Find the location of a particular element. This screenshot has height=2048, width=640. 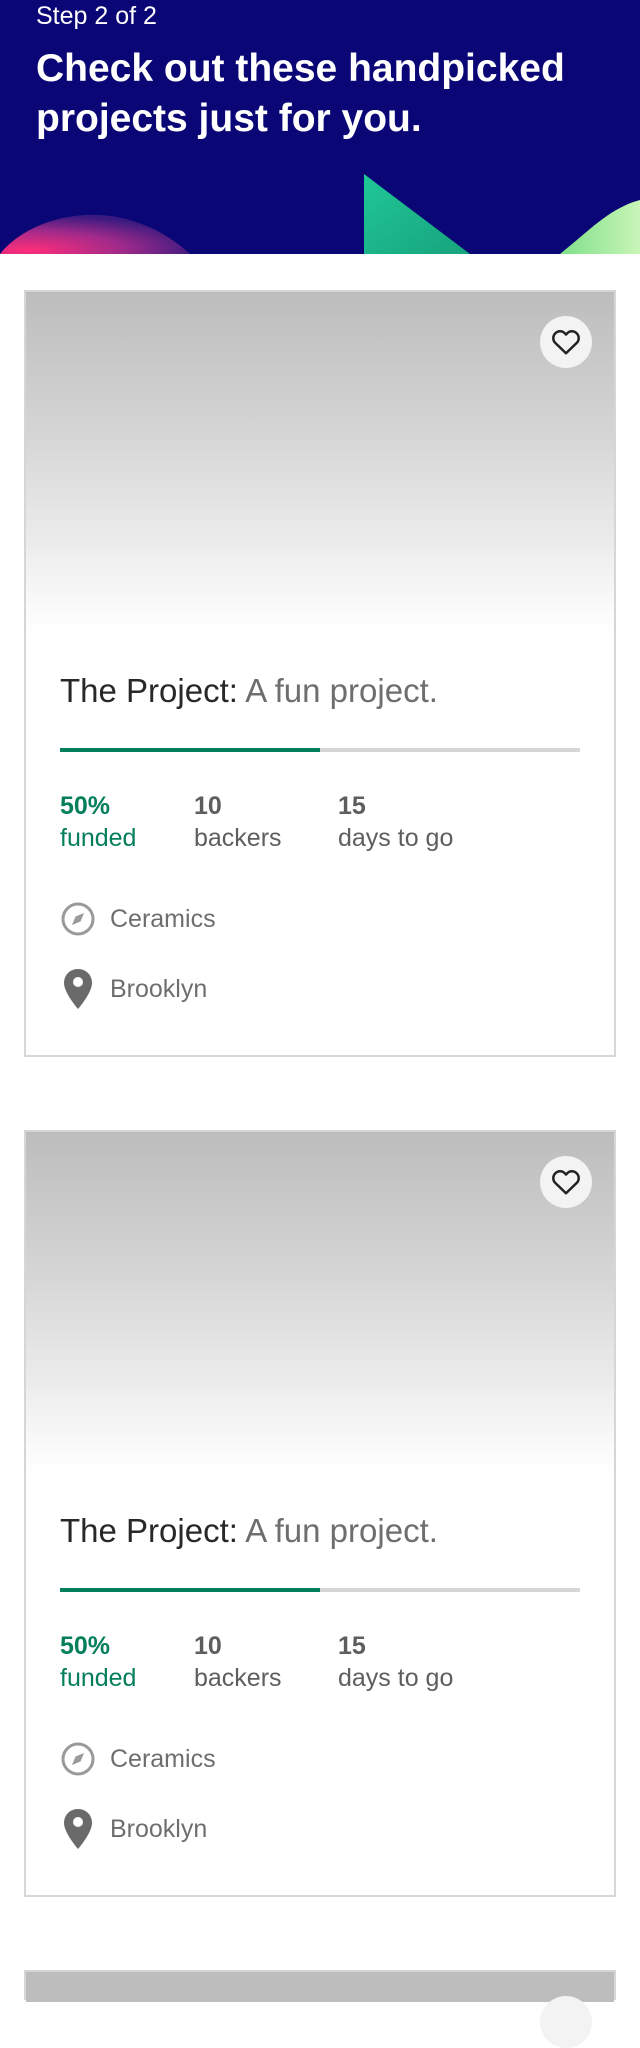

project-card is located at coordinates (320, 2009).